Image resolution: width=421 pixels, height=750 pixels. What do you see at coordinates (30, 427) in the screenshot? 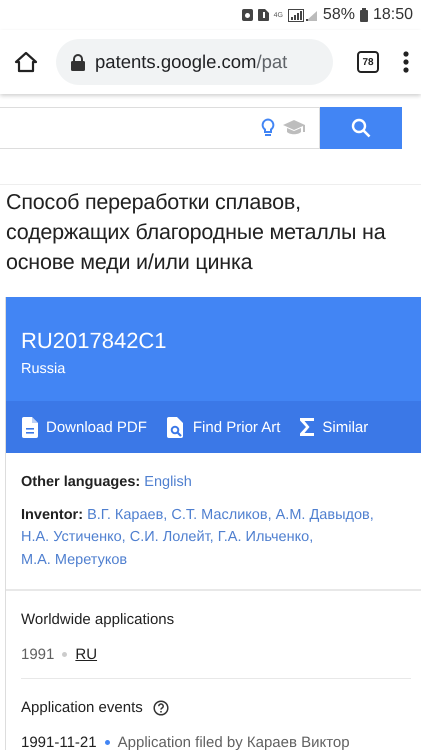
I see `document-icon` at bounding box center [30, 427].